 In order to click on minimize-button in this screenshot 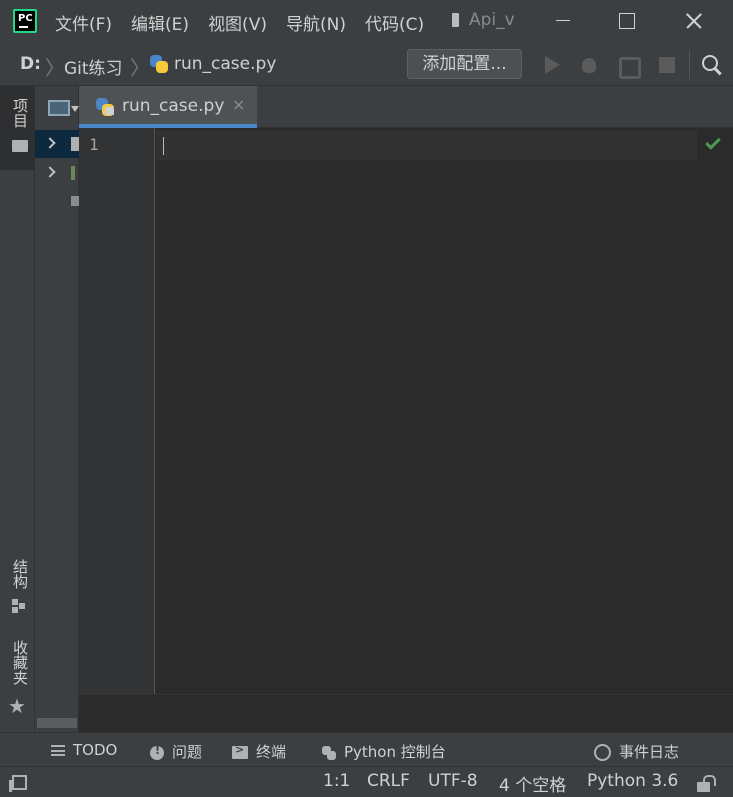, I will do `click(565, 21)`.